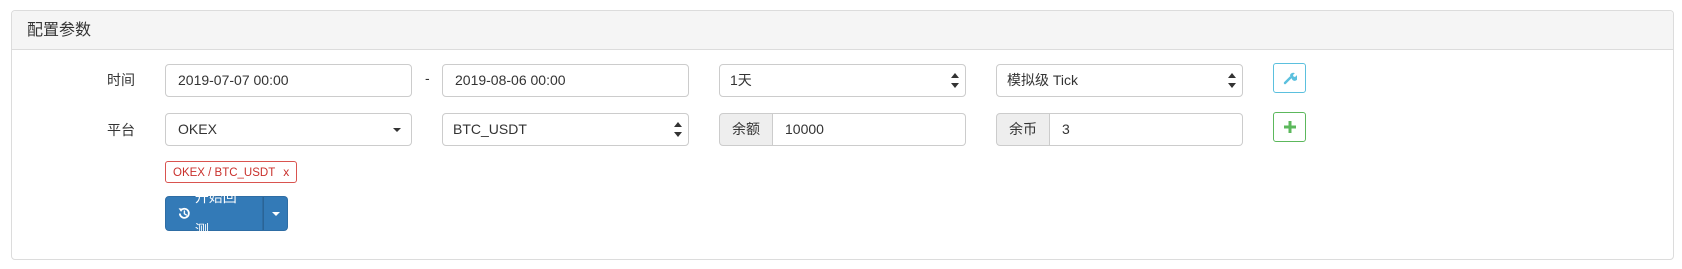 Image resolution: width=1682 pixels, height=269 pixels. I want to click on history-icon, so click(184, 213).